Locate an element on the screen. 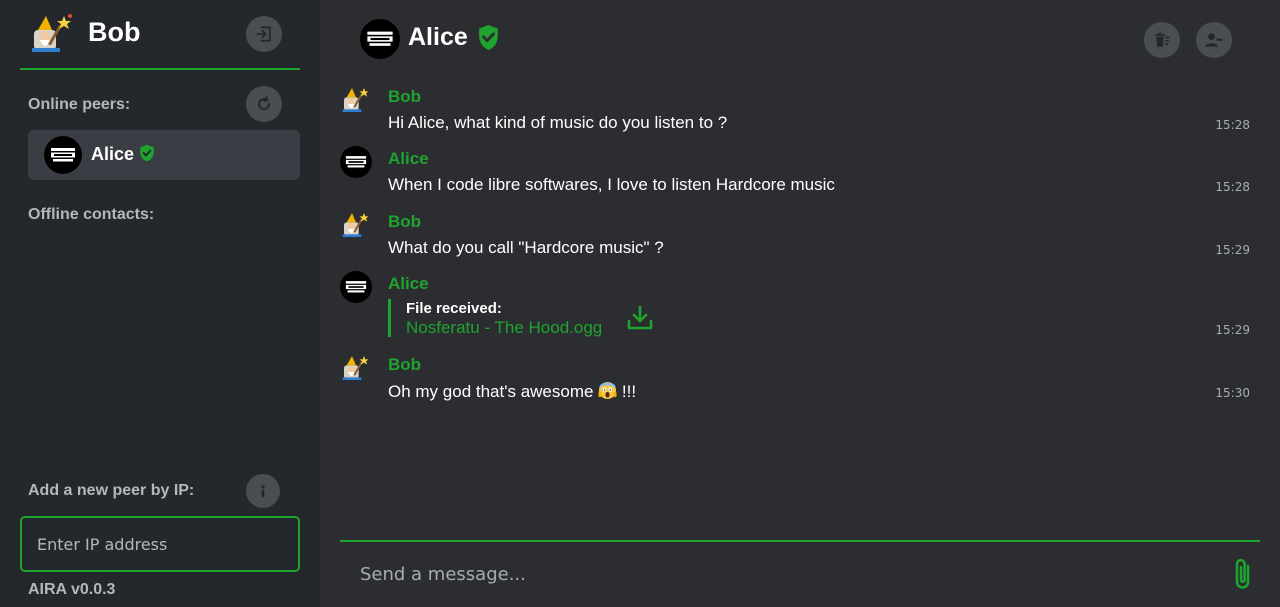  message-item: Bob Oh my god that's awesome !!! 15:30 is located at coordinates (800, 378).